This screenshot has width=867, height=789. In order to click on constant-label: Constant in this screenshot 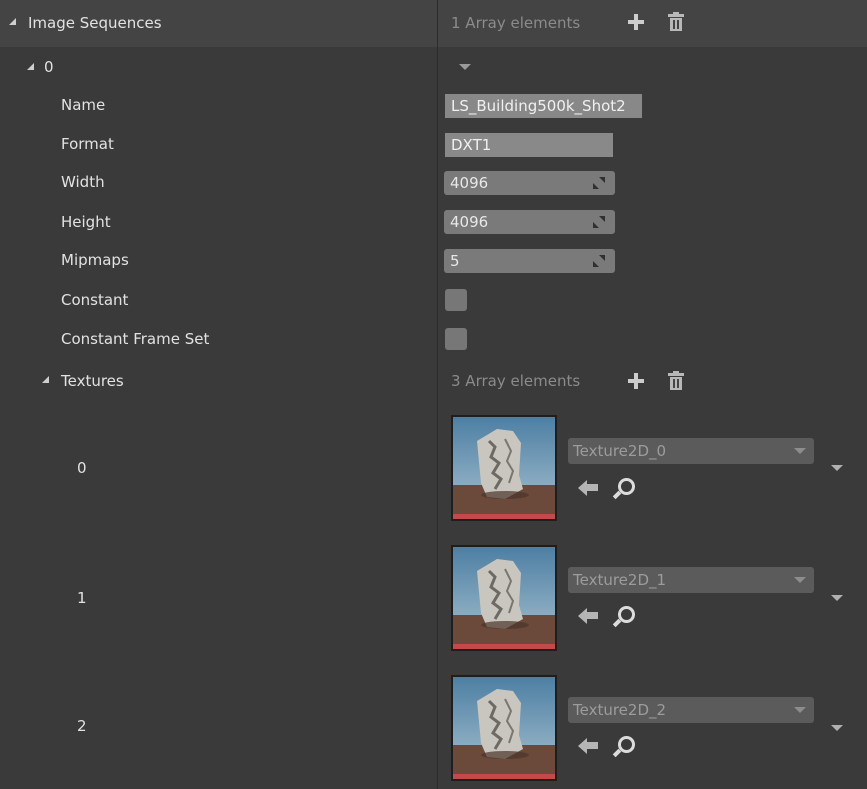, I will do `click(95, 300)`.